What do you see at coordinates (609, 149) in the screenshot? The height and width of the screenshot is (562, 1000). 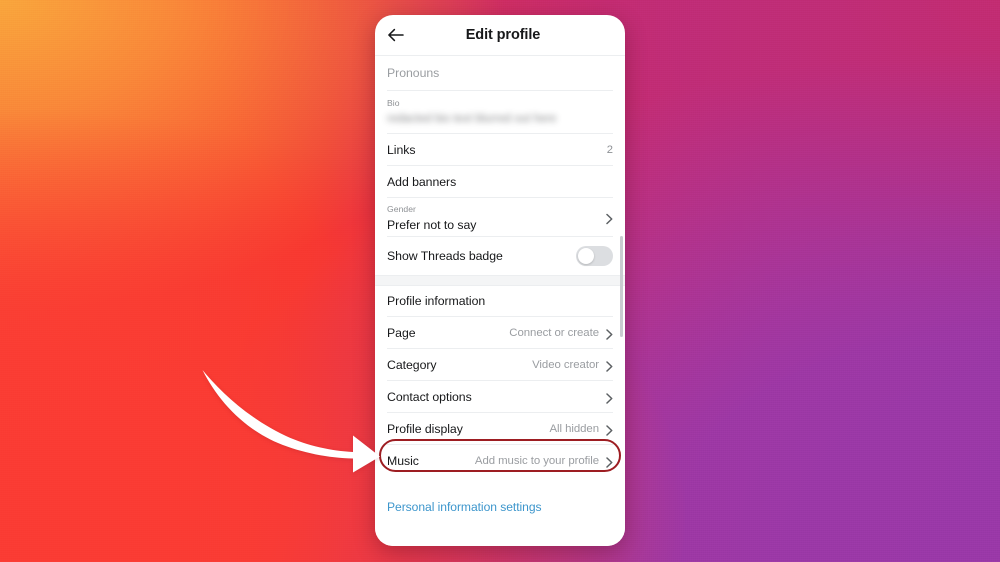 I see `row-links-count: 2` at bounding box center [609, 149].